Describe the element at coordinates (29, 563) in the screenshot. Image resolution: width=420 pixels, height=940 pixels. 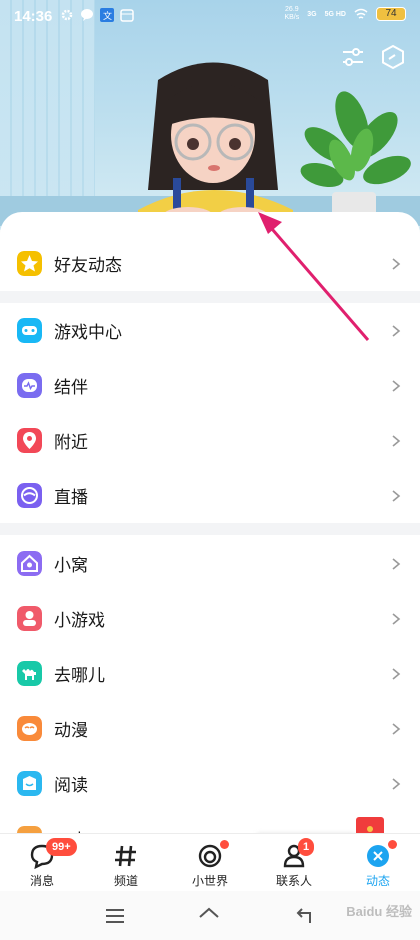
I see `home-icon` at that location.